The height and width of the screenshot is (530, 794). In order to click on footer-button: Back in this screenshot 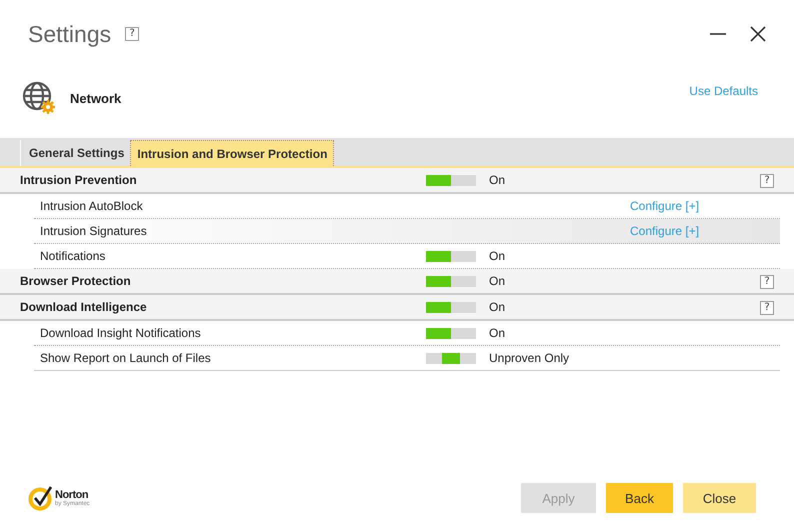, I will do `click(639, 498)`.